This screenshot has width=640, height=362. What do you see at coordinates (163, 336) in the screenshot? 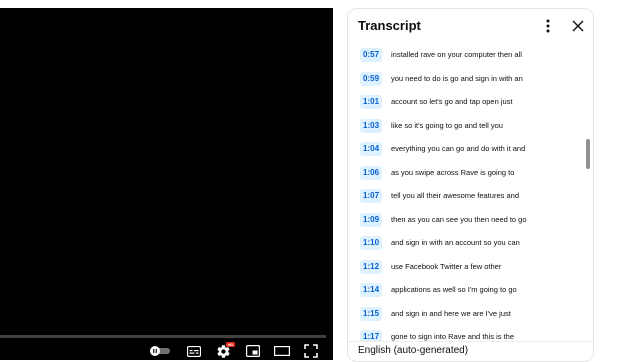
I see `progress-bar` at bounding box center [163, 336].